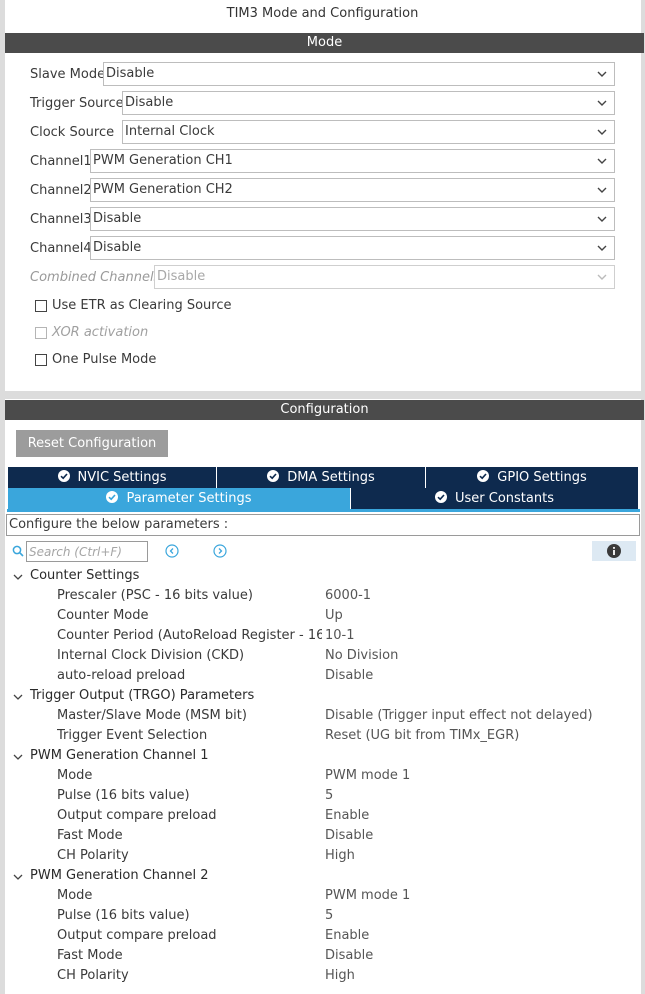  What do you see at coordinates (368, 103) in the screenshot?
I see `trigger-source-select: Disable` at bounding box center [368, 103].